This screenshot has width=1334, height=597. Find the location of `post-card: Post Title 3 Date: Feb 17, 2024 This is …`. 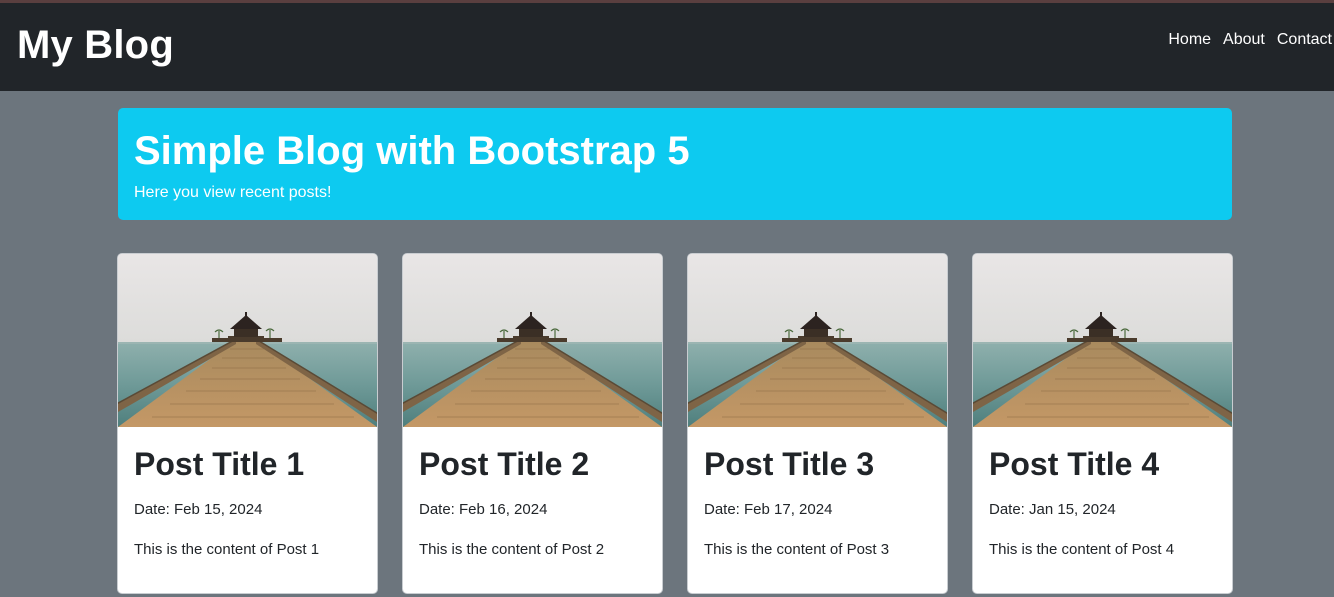

post-card: Post Title 3 Date: Feb 17, 2024 This is … is located at coordinates (817, 423).